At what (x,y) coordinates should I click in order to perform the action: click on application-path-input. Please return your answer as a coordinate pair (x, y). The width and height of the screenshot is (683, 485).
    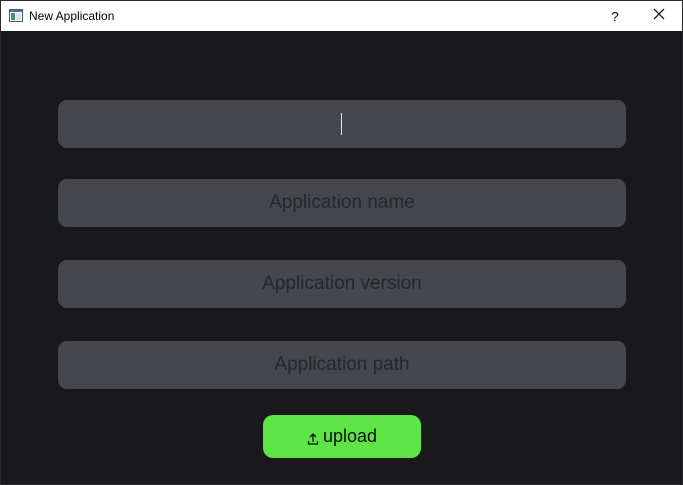
    Looking at the image, I should click on (342, 365).